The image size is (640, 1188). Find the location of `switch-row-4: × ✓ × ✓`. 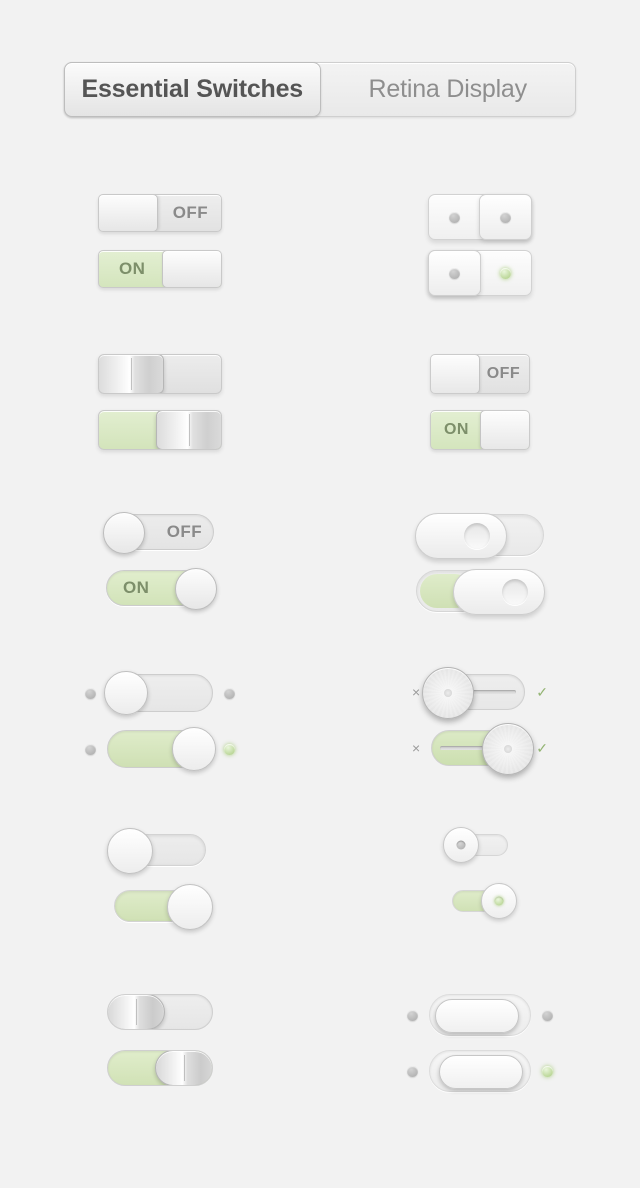

switch-row-4: × ✓ × ✓ is located at coordinates (320, 730).